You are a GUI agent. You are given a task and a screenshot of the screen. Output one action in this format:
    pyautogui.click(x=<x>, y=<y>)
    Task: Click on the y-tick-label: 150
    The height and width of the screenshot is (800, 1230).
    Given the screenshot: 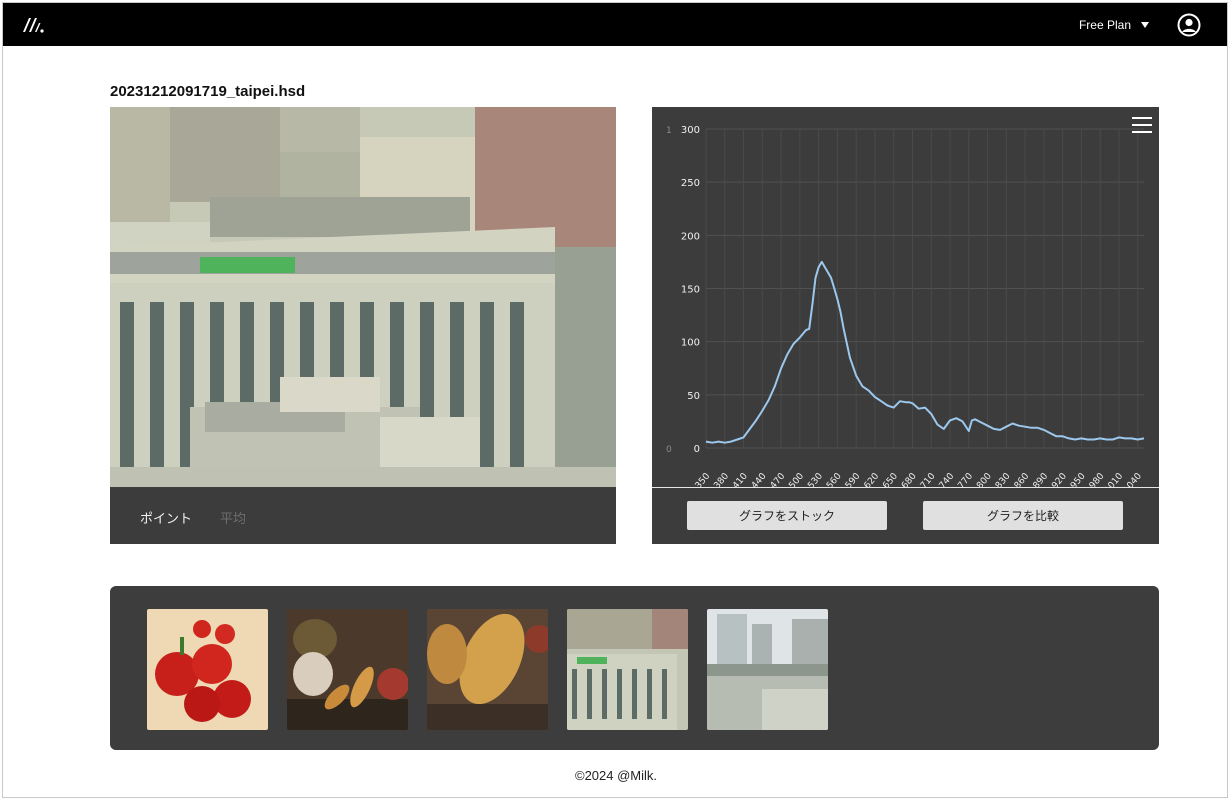 What is the action you would take?
    pyautogui.click(x=690, y=290)
    